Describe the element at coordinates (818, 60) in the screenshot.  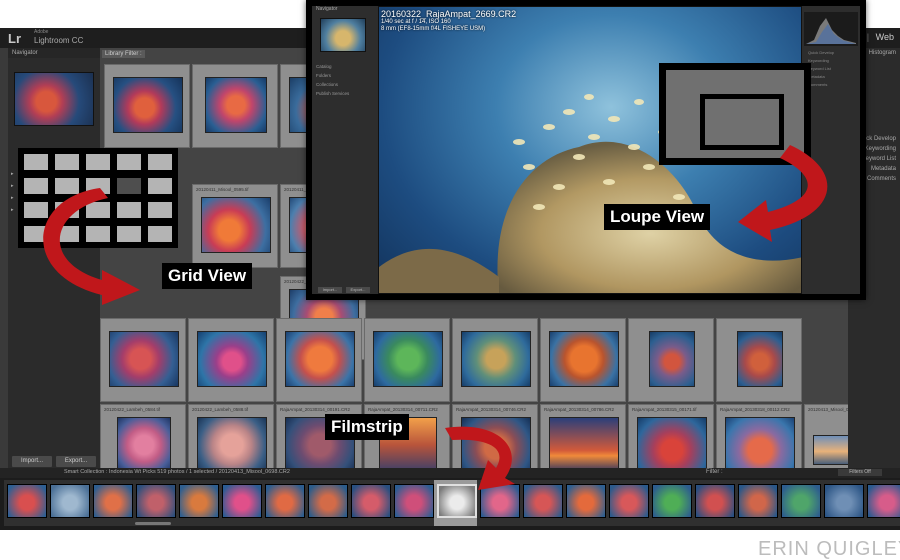
I see `loupe-panel-keywording: Keywording` at that location.